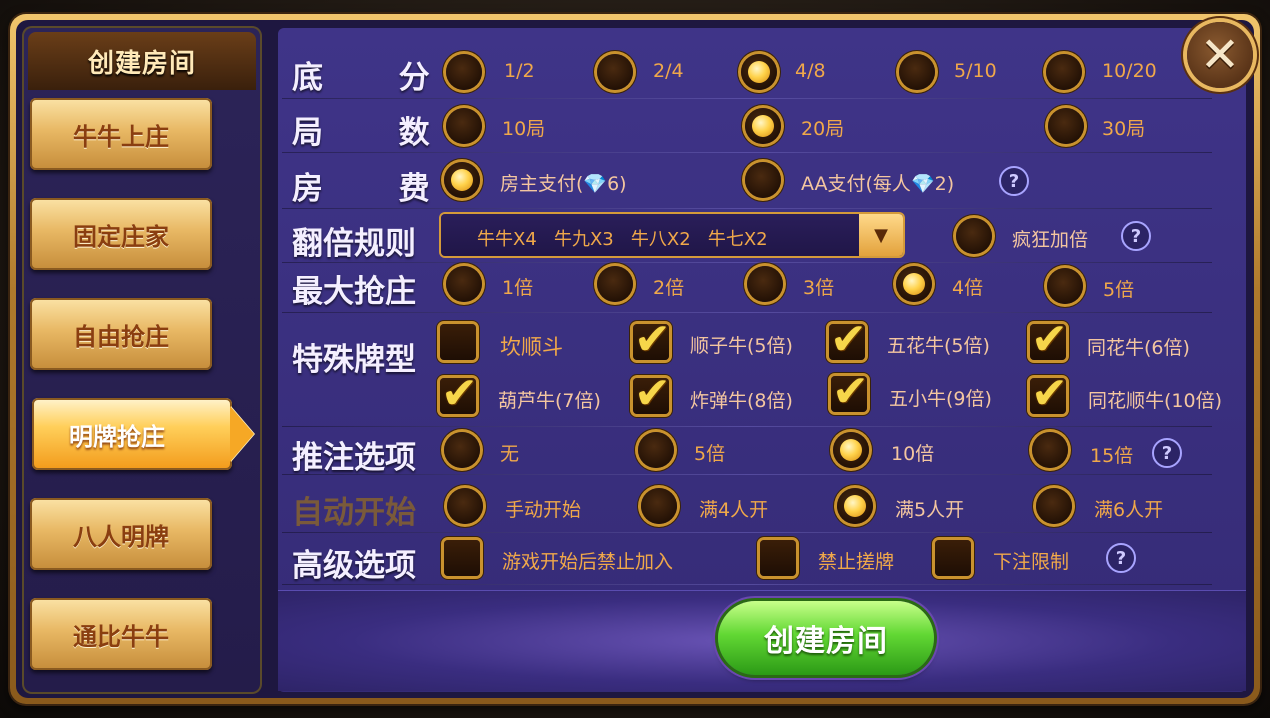  I want to click on special-hand-option: 五小牛(9倍), so click(940, 399).